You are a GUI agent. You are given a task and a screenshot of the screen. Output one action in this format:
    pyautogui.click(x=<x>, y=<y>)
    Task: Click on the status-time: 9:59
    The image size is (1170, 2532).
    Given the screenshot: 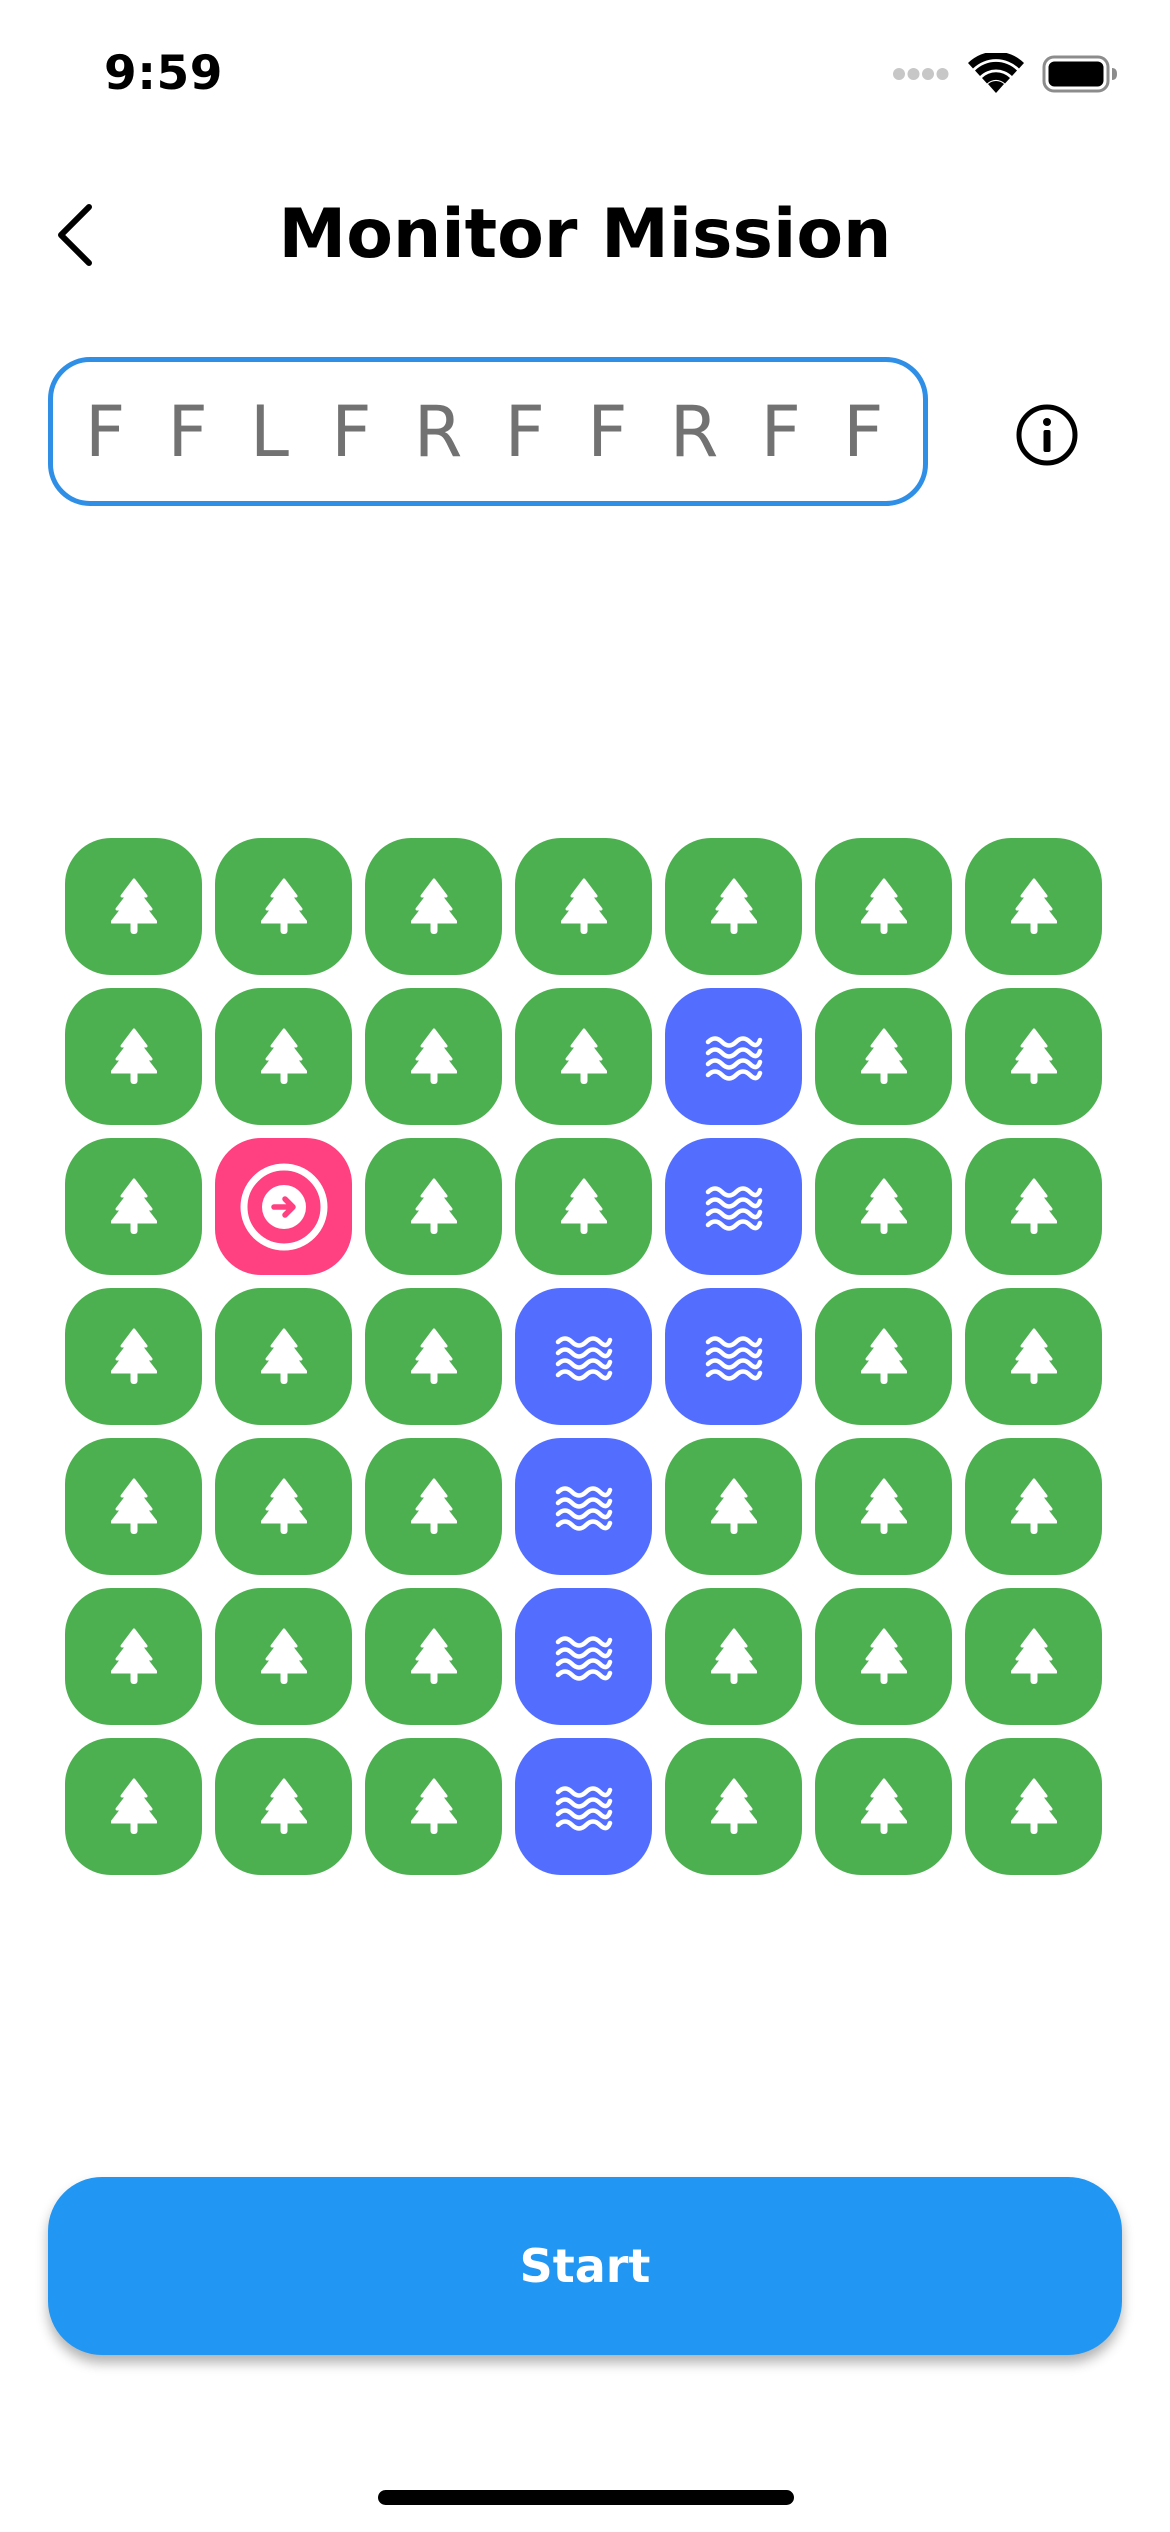 What is the action you would take?
    pyautogui.click(x=163, y=73)
    